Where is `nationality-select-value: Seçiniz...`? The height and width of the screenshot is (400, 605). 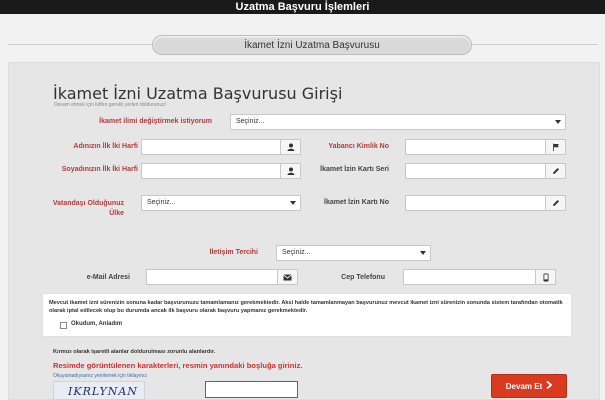 nationality-select-value: Seçiniz... is located at coordinates (161, 202).